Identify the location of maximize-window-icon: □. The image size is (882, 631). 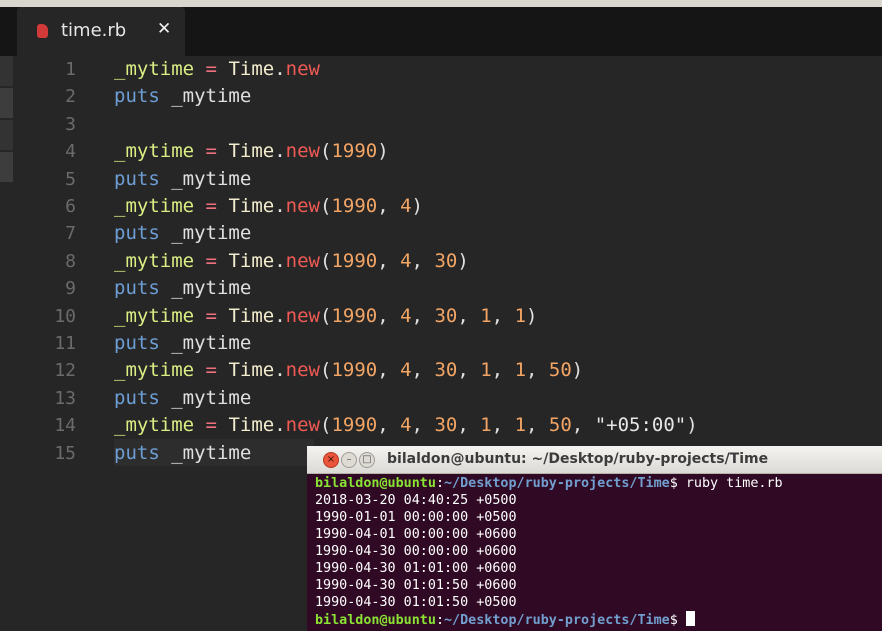
(367, 460).